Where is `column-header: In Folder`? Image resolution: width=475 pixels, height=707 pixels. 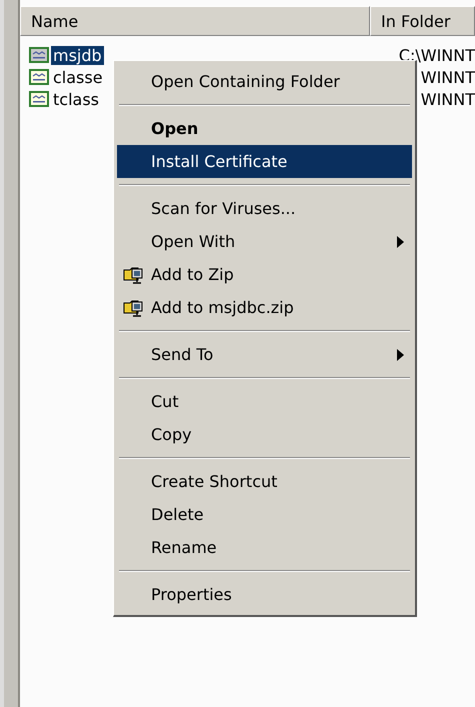
column-header: In Folder is located at coordinates (422, 21).